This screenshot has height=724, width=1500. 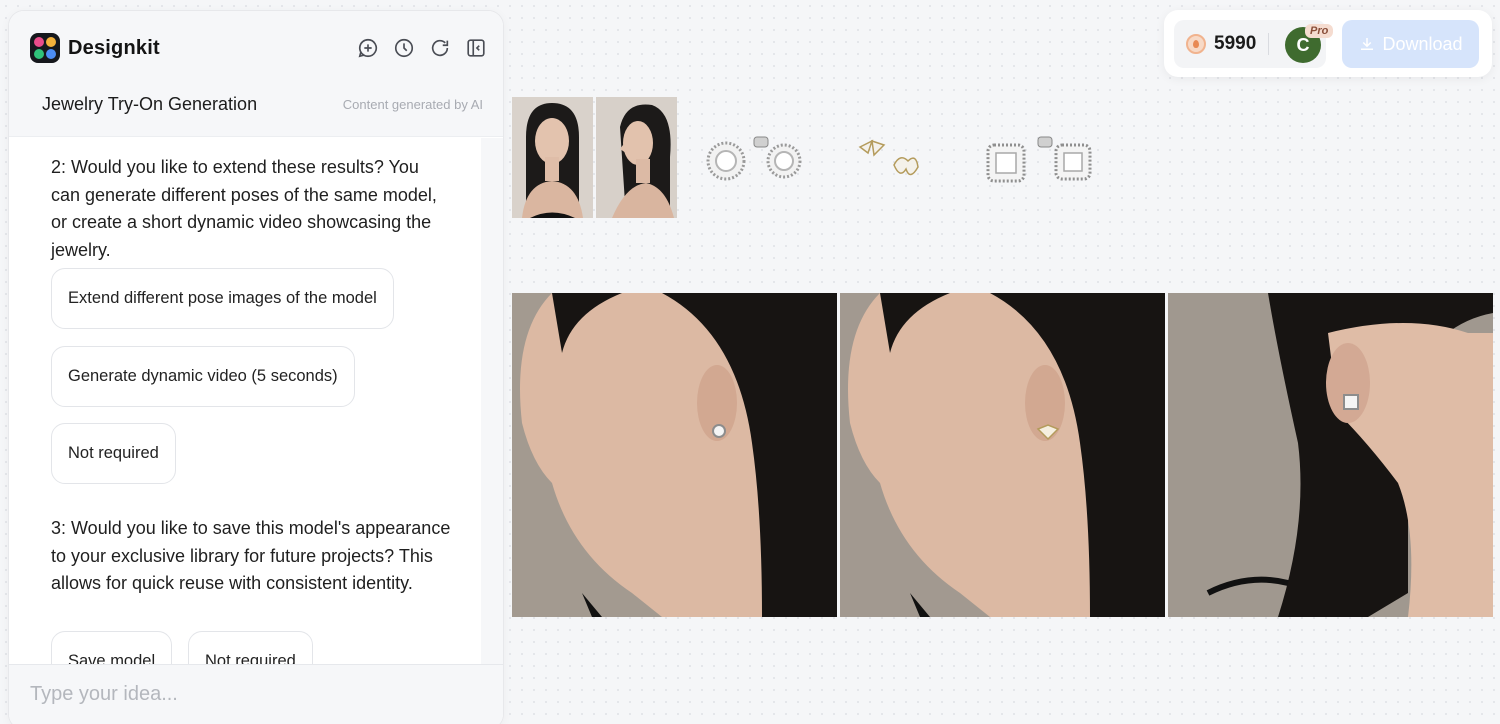 I want to click on reference-model-front, so click(x=552, y=157).